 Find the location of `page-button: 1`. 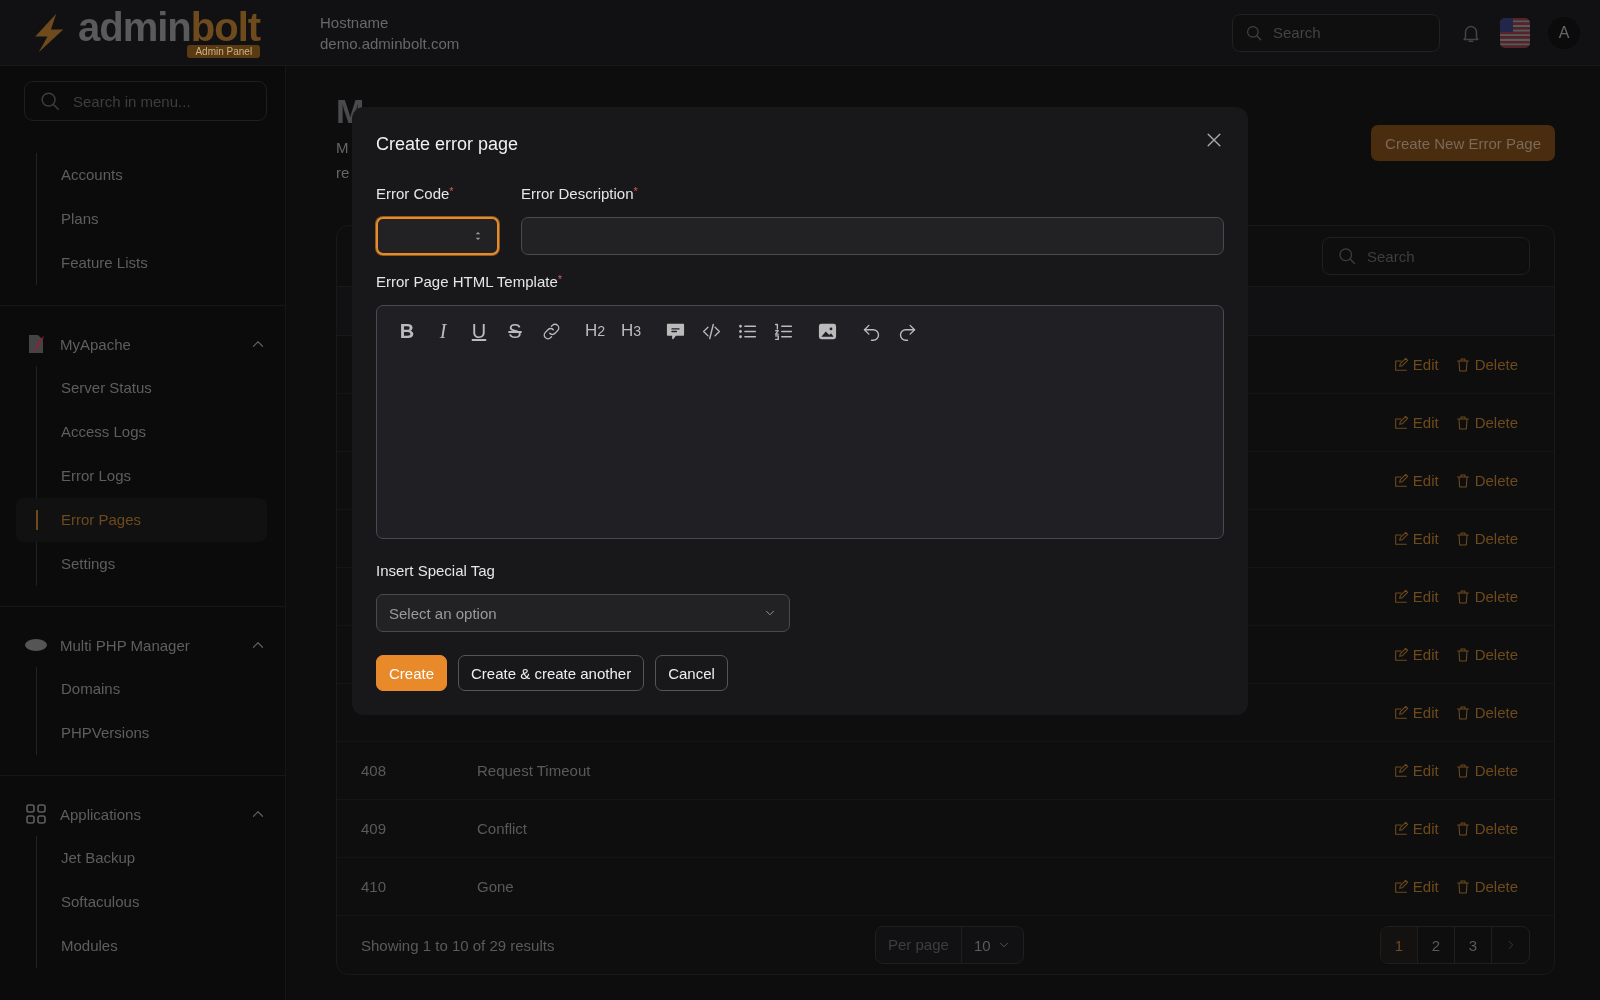

page-button: 1 is located at coordinates (1399, 945).